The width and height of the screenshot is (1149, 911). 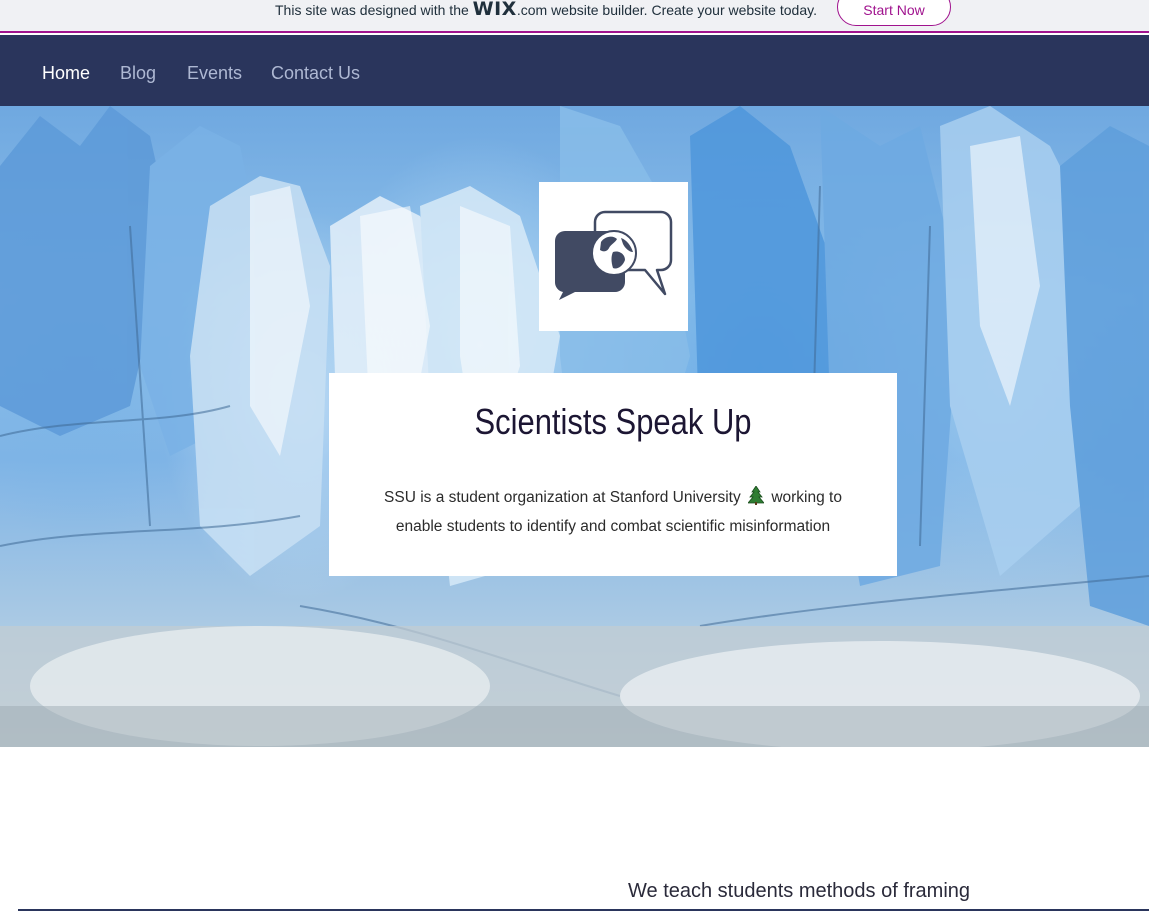 I want to click on site-nav: Home Blog Events Contact Us, so click(x=574, y=70).